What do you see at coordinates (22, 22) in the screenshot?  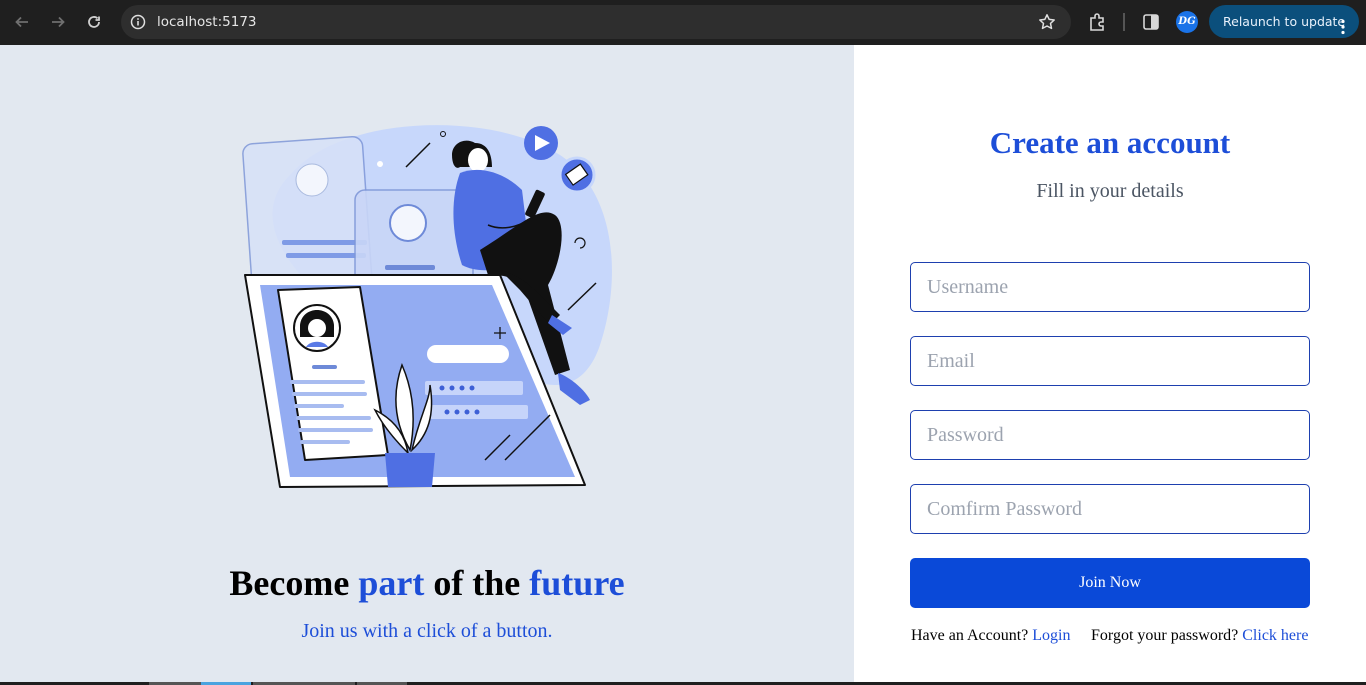 I see `back-arrow-icon` at bounding box center [22, 22].